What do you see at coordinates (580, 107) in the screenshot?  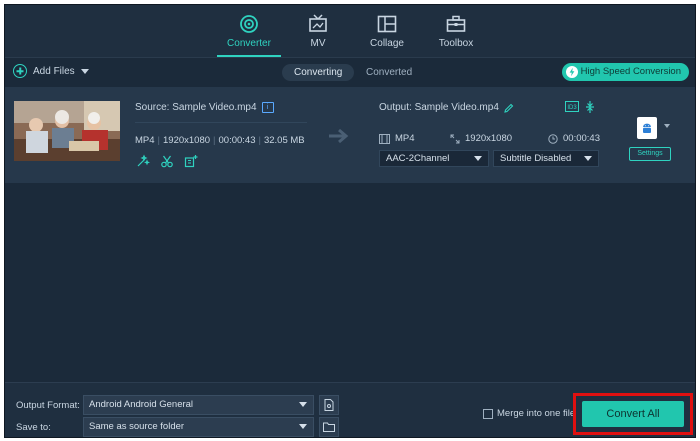 I see `output-actions: ID3` at bounding box center [580, 107].